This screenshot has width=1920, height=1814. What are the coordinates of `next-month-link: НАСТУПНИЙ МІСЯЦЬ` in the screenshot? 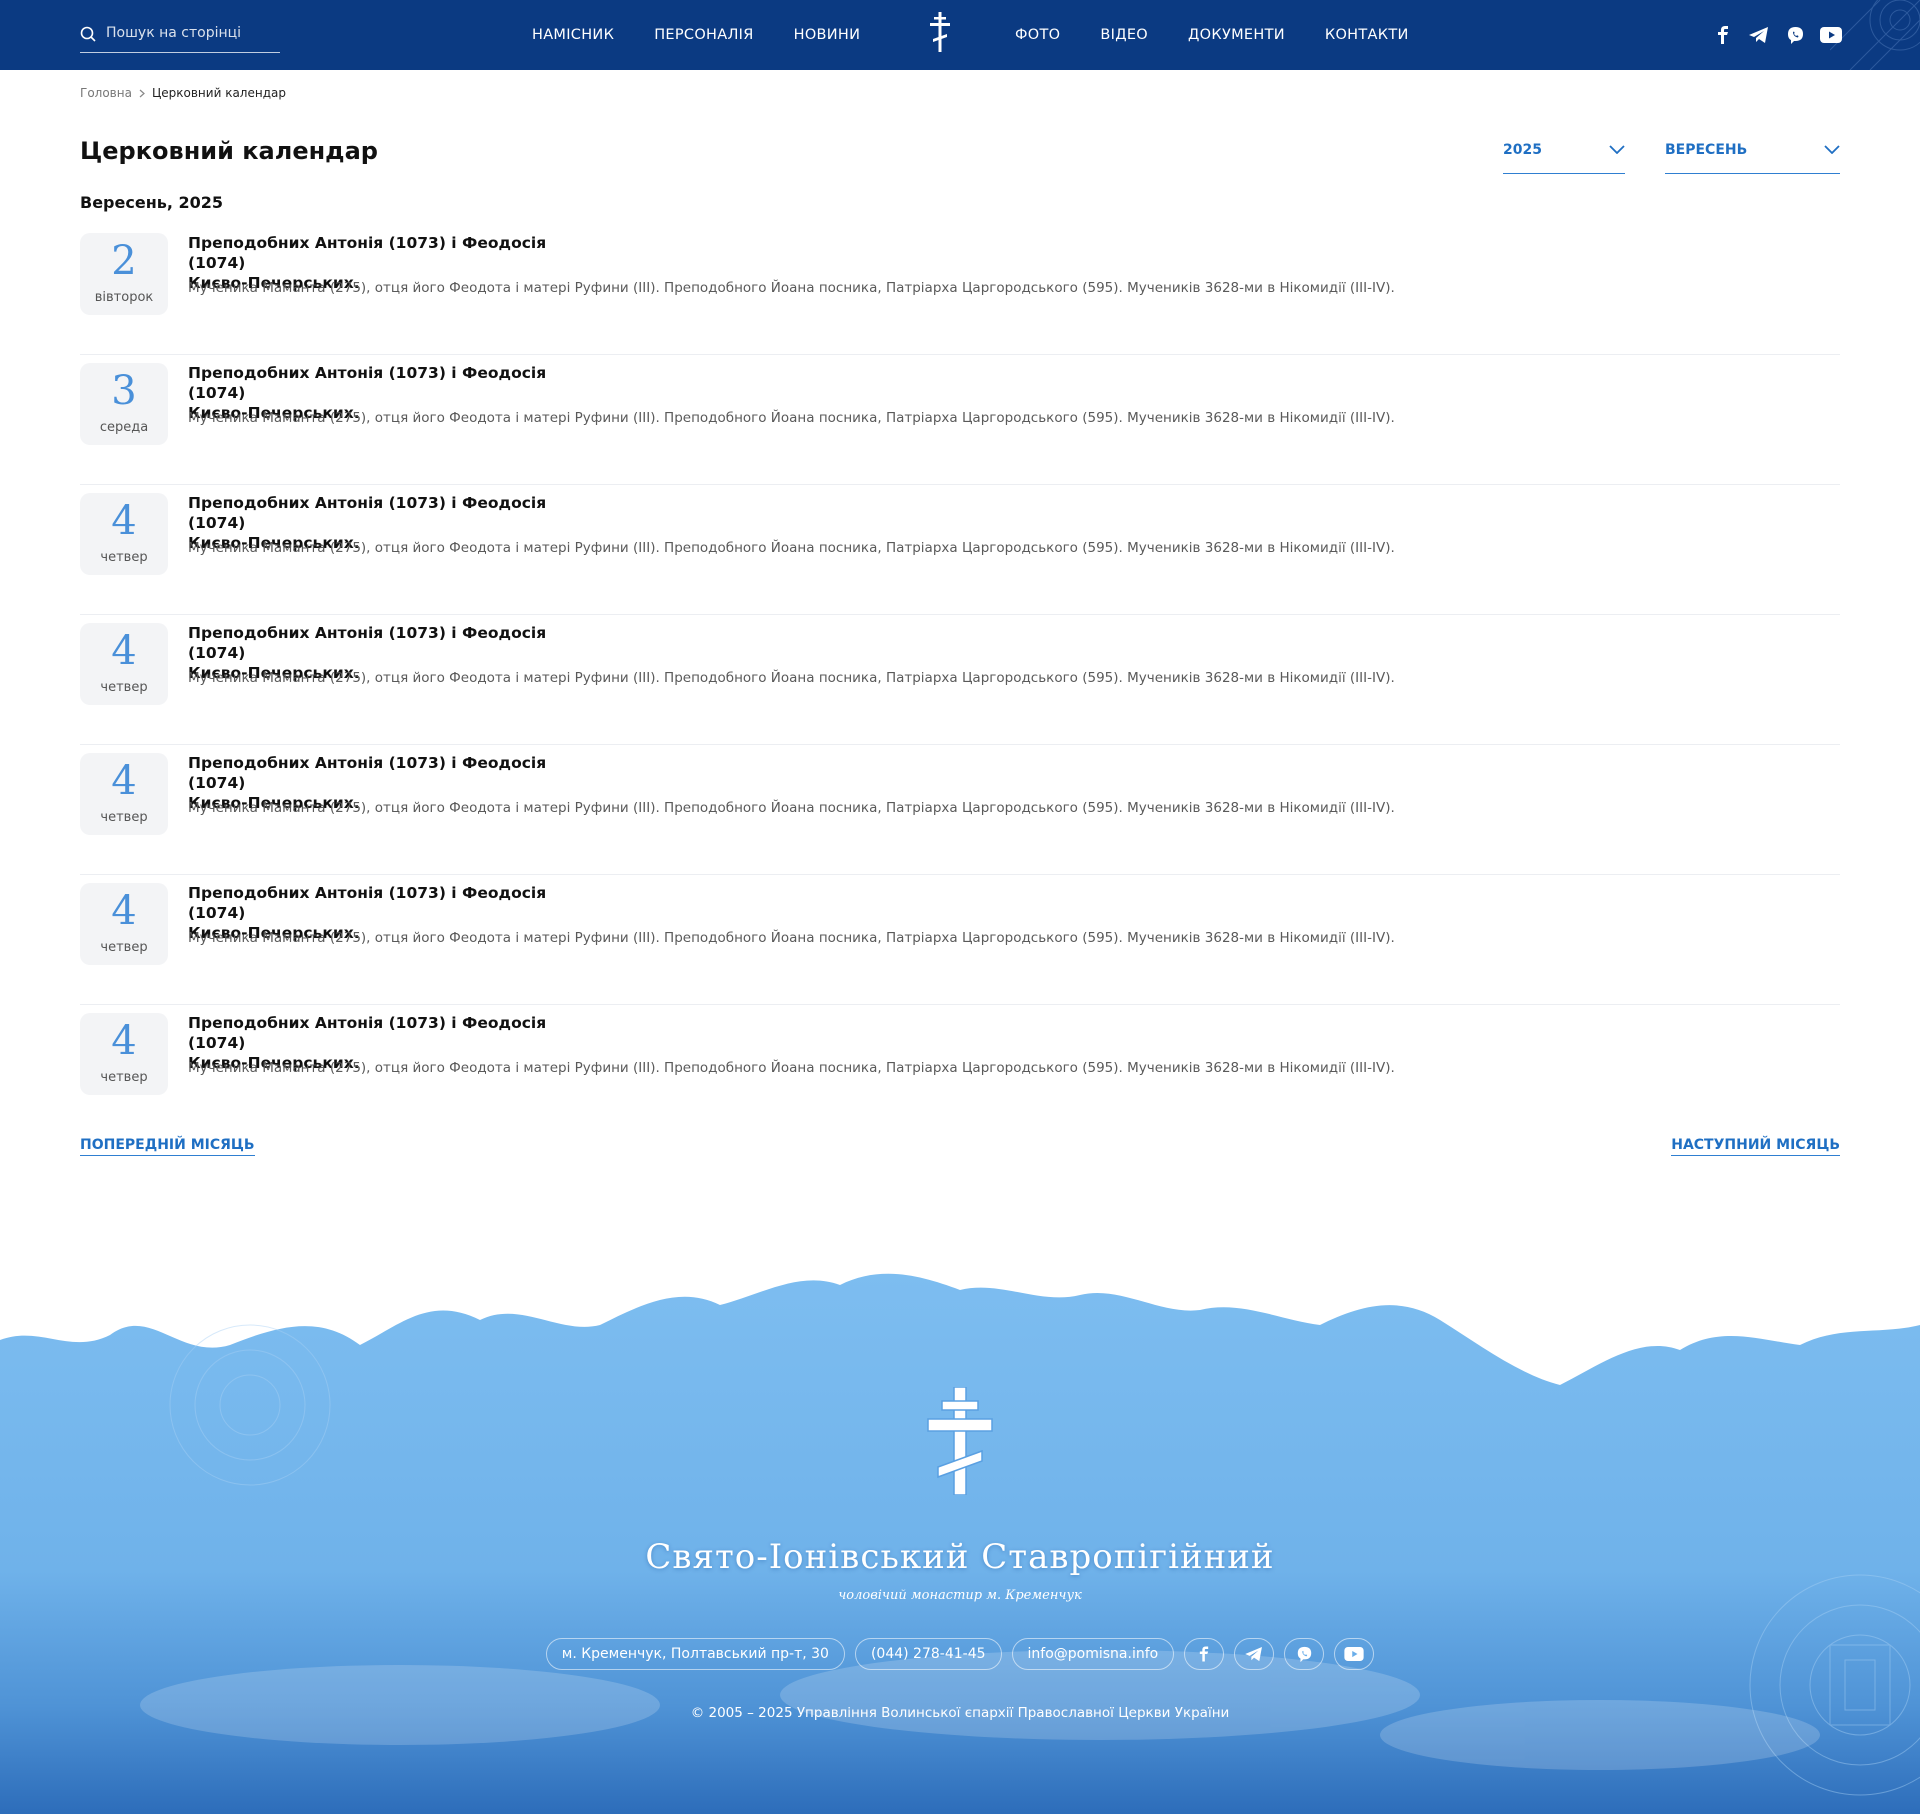 It's located at (1755, 1146).